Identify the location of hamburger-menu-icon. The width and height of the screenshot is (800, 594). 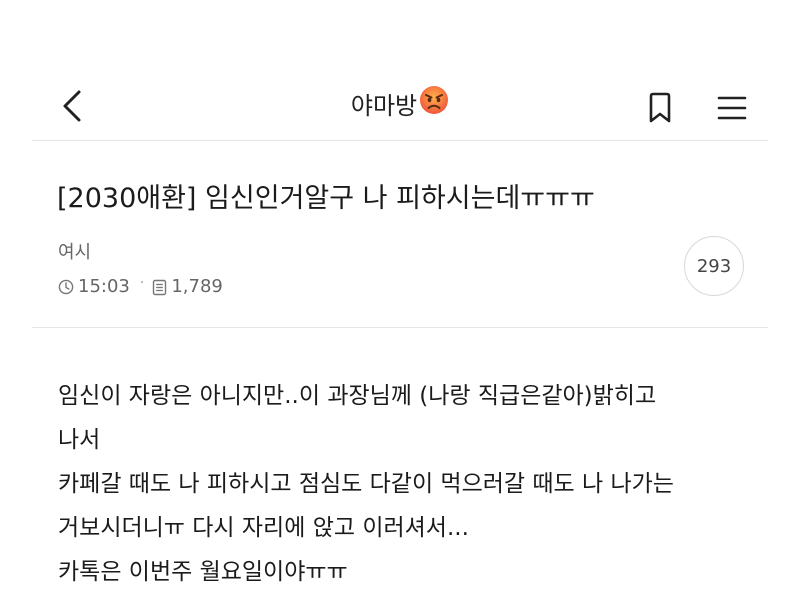
(732, 108).